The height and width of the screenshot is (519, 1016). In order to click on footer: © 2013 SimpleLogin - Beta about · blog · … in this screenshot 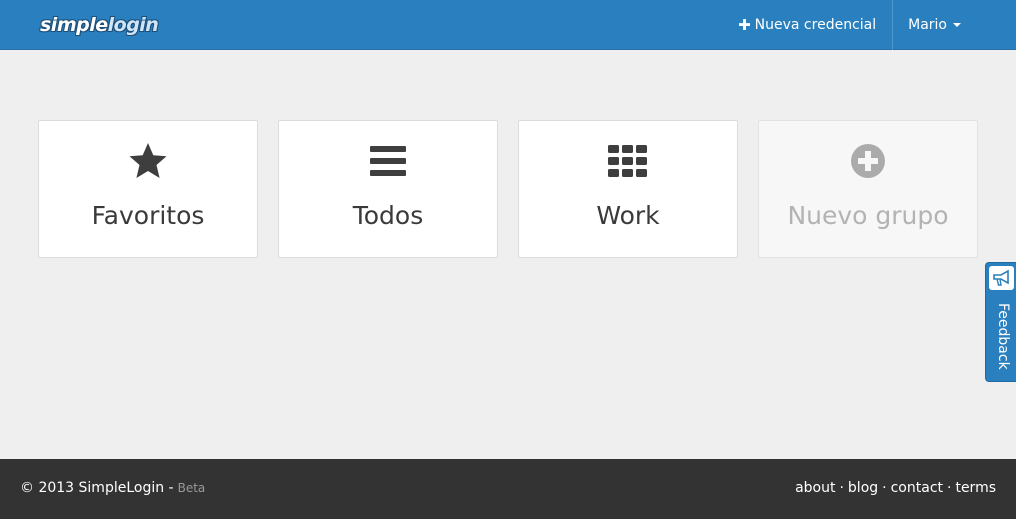, I will do `click(508, 489)`.